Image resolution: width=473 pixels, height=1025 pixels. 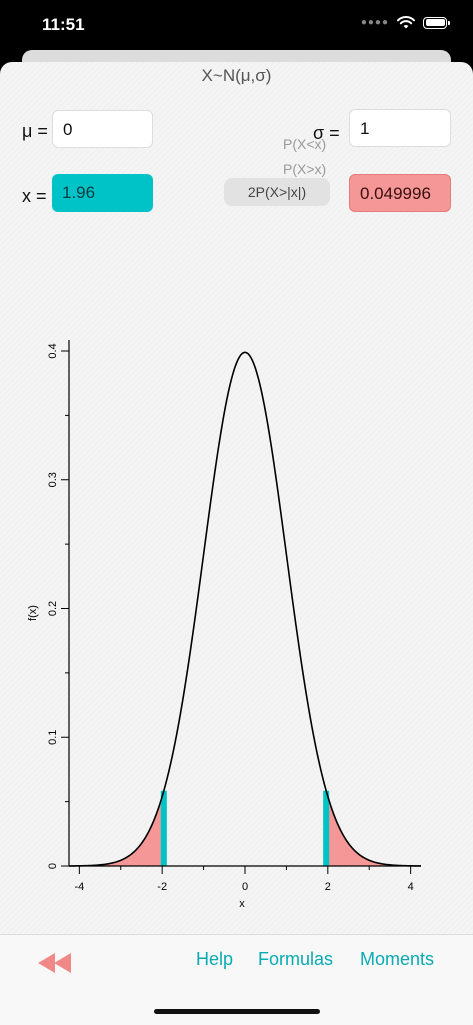 I want to click on sigma-input: 1, so click(x=400, y=128).